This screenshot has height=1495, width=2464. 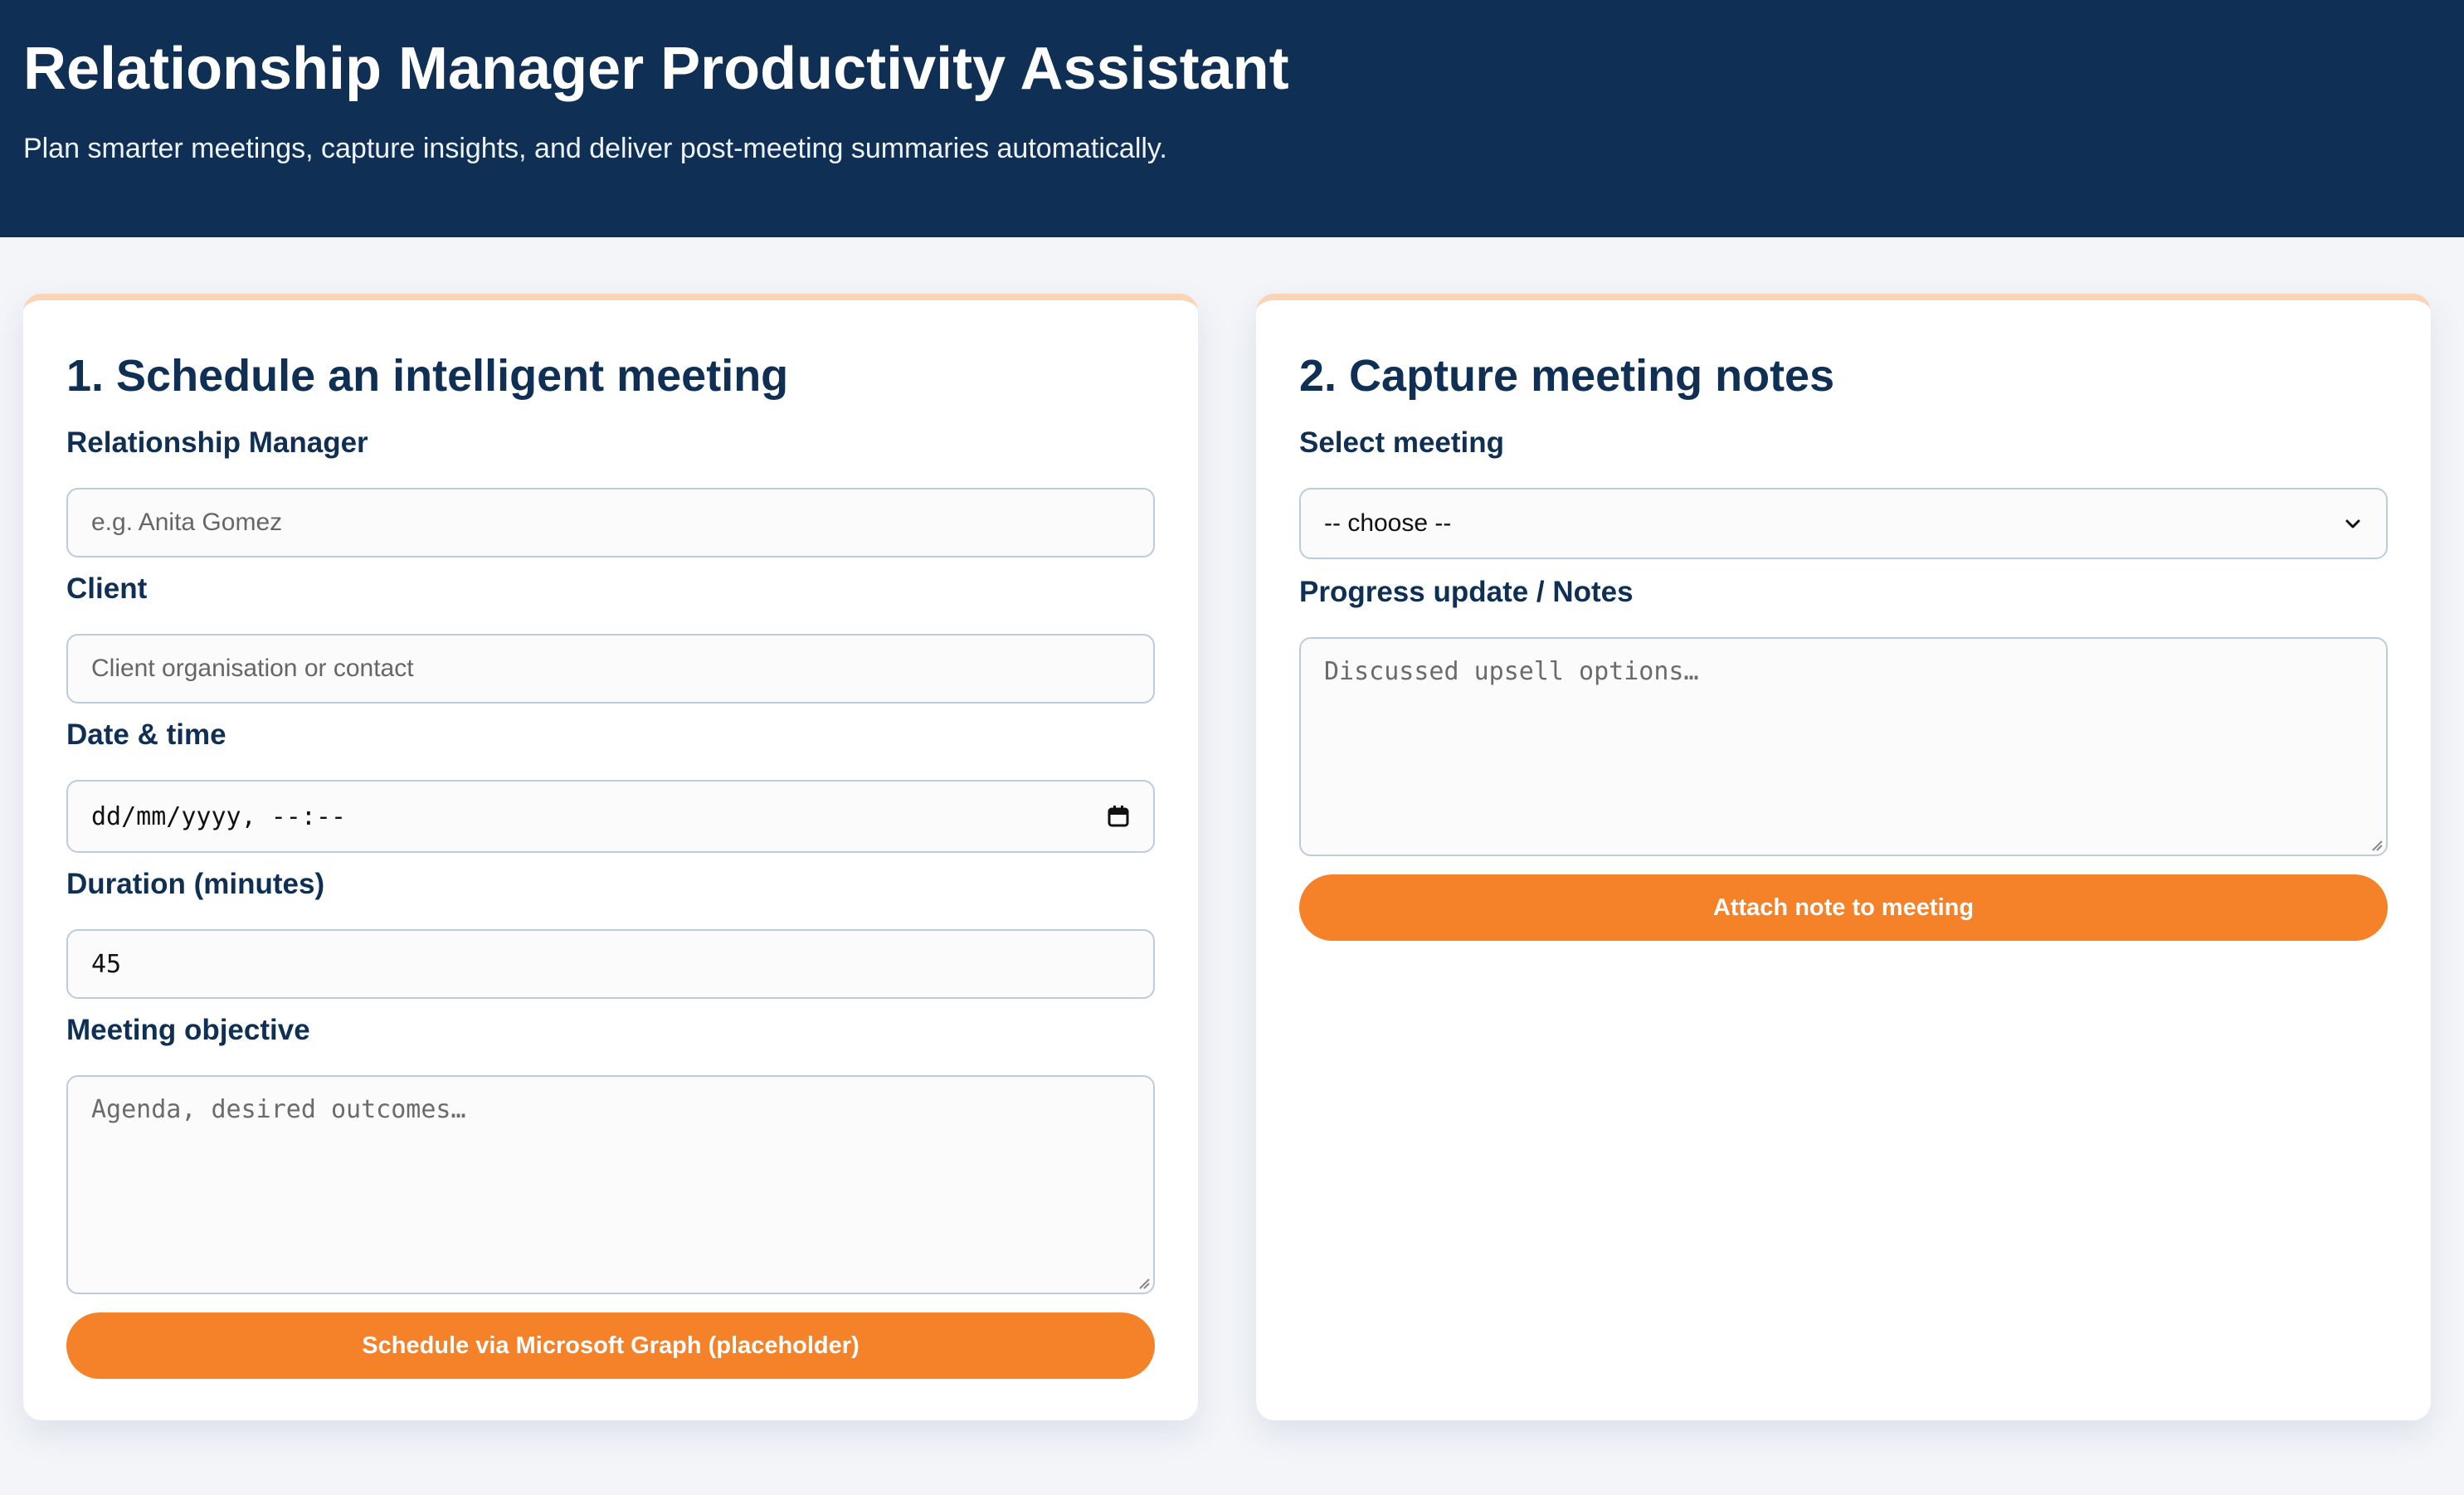 What do you see at coordinates (217, 442) in the screenshot?
I see `rm-label: Relationship Manager` at bounding box center [217, 442].